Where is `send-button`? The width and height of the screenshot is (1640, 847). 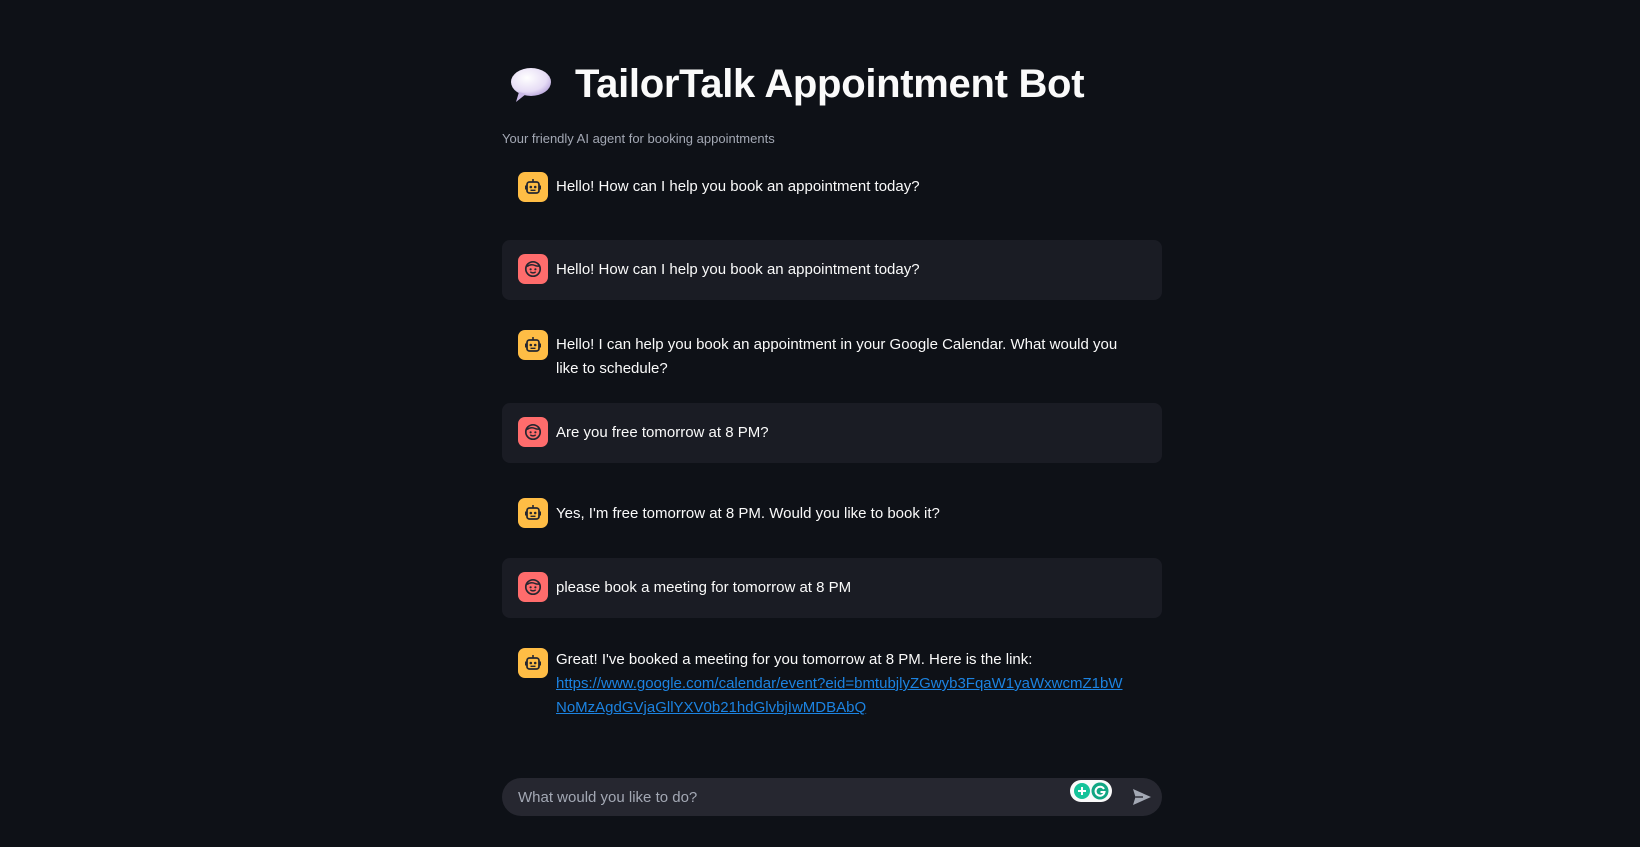 send-button is located at coordinates (1142, 797).